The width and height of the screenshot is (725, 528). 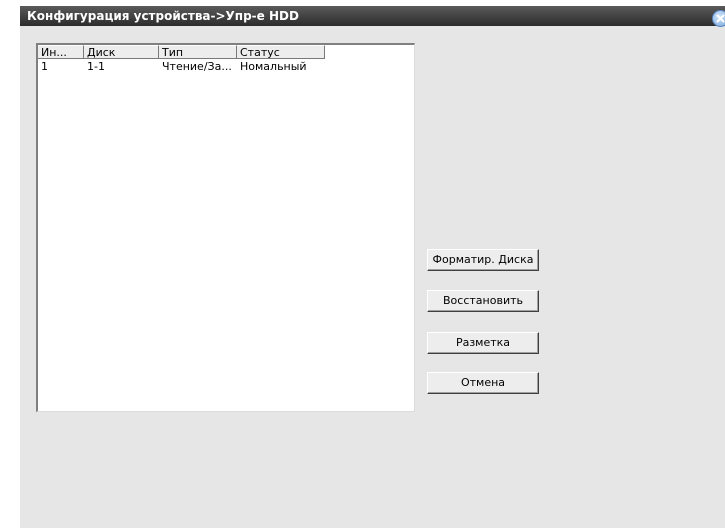 I want to click on column-header-status: Статус, so click(x=281, y=52).